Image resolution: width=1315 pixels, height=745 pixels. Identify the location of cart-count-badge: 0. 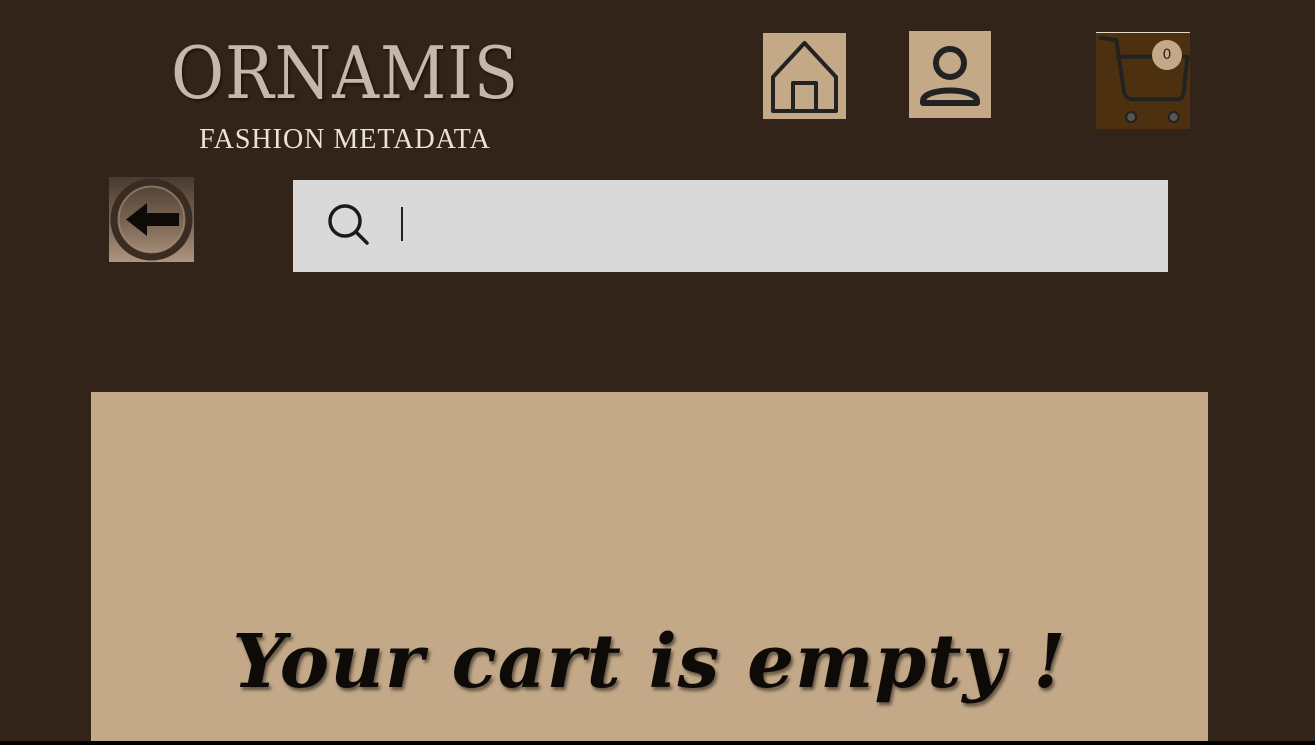
(1167, 55).